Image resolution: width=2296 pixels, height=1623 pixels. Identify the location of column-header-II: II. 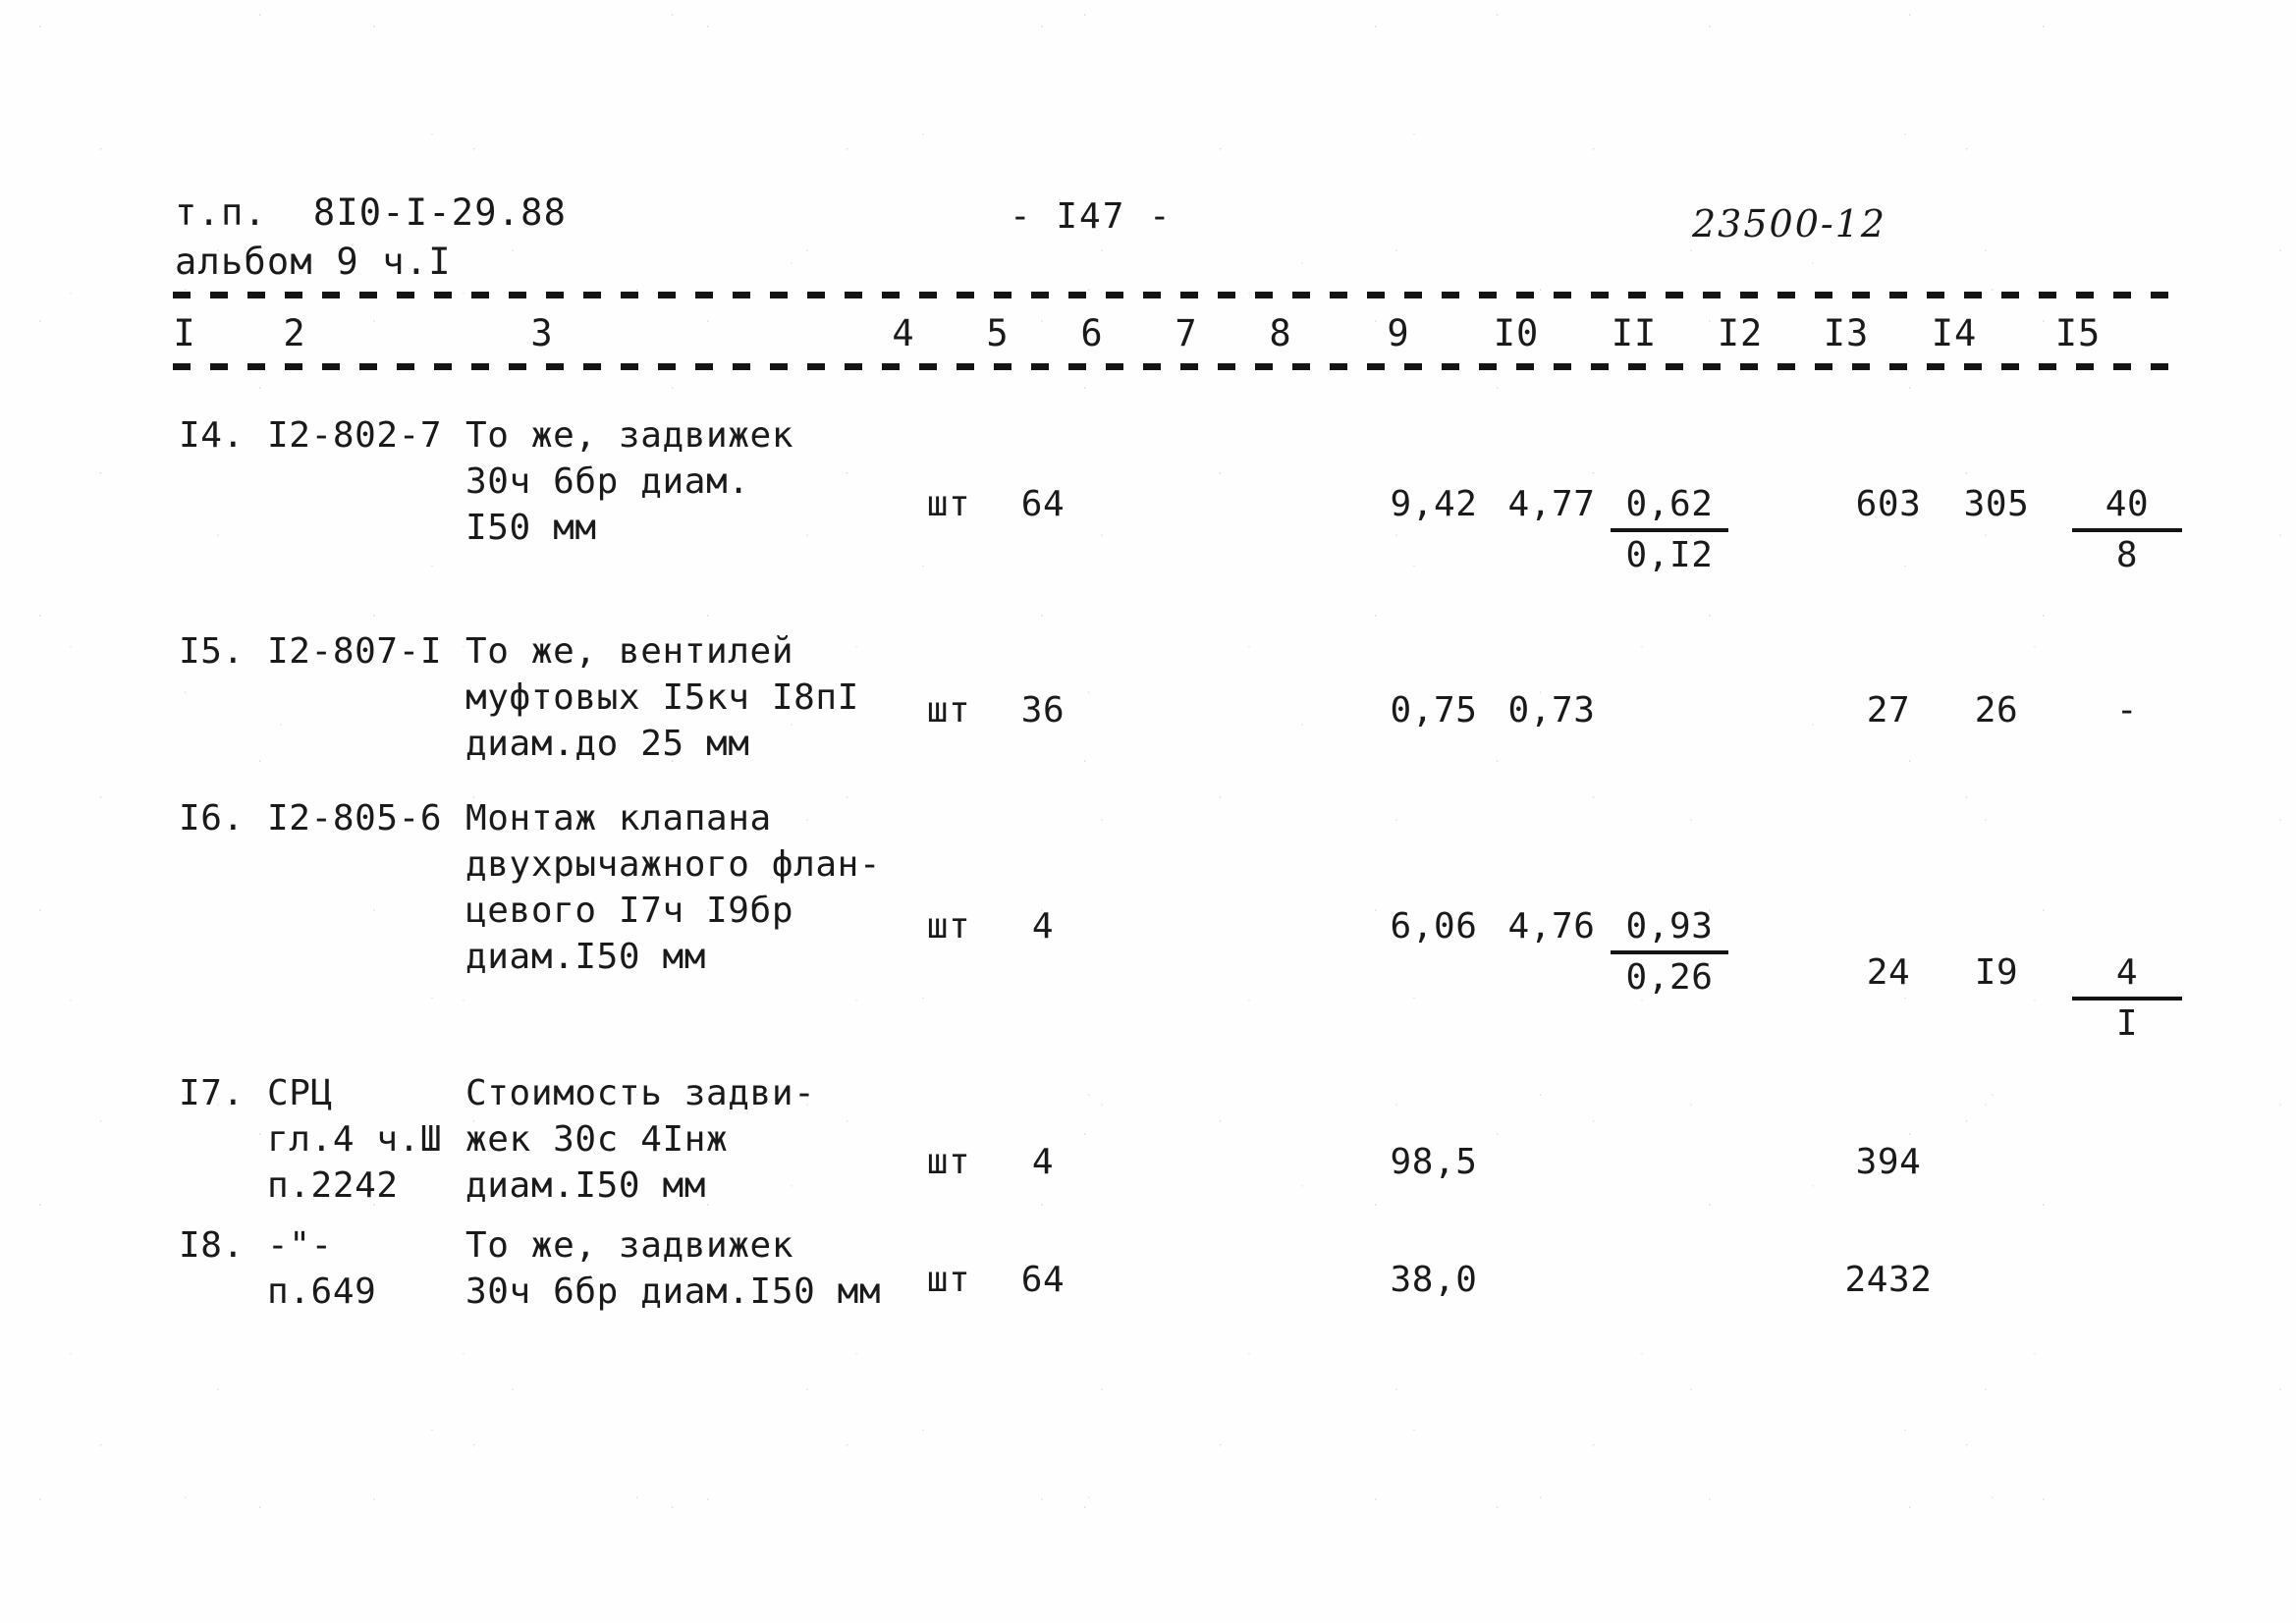
(1634, 333).